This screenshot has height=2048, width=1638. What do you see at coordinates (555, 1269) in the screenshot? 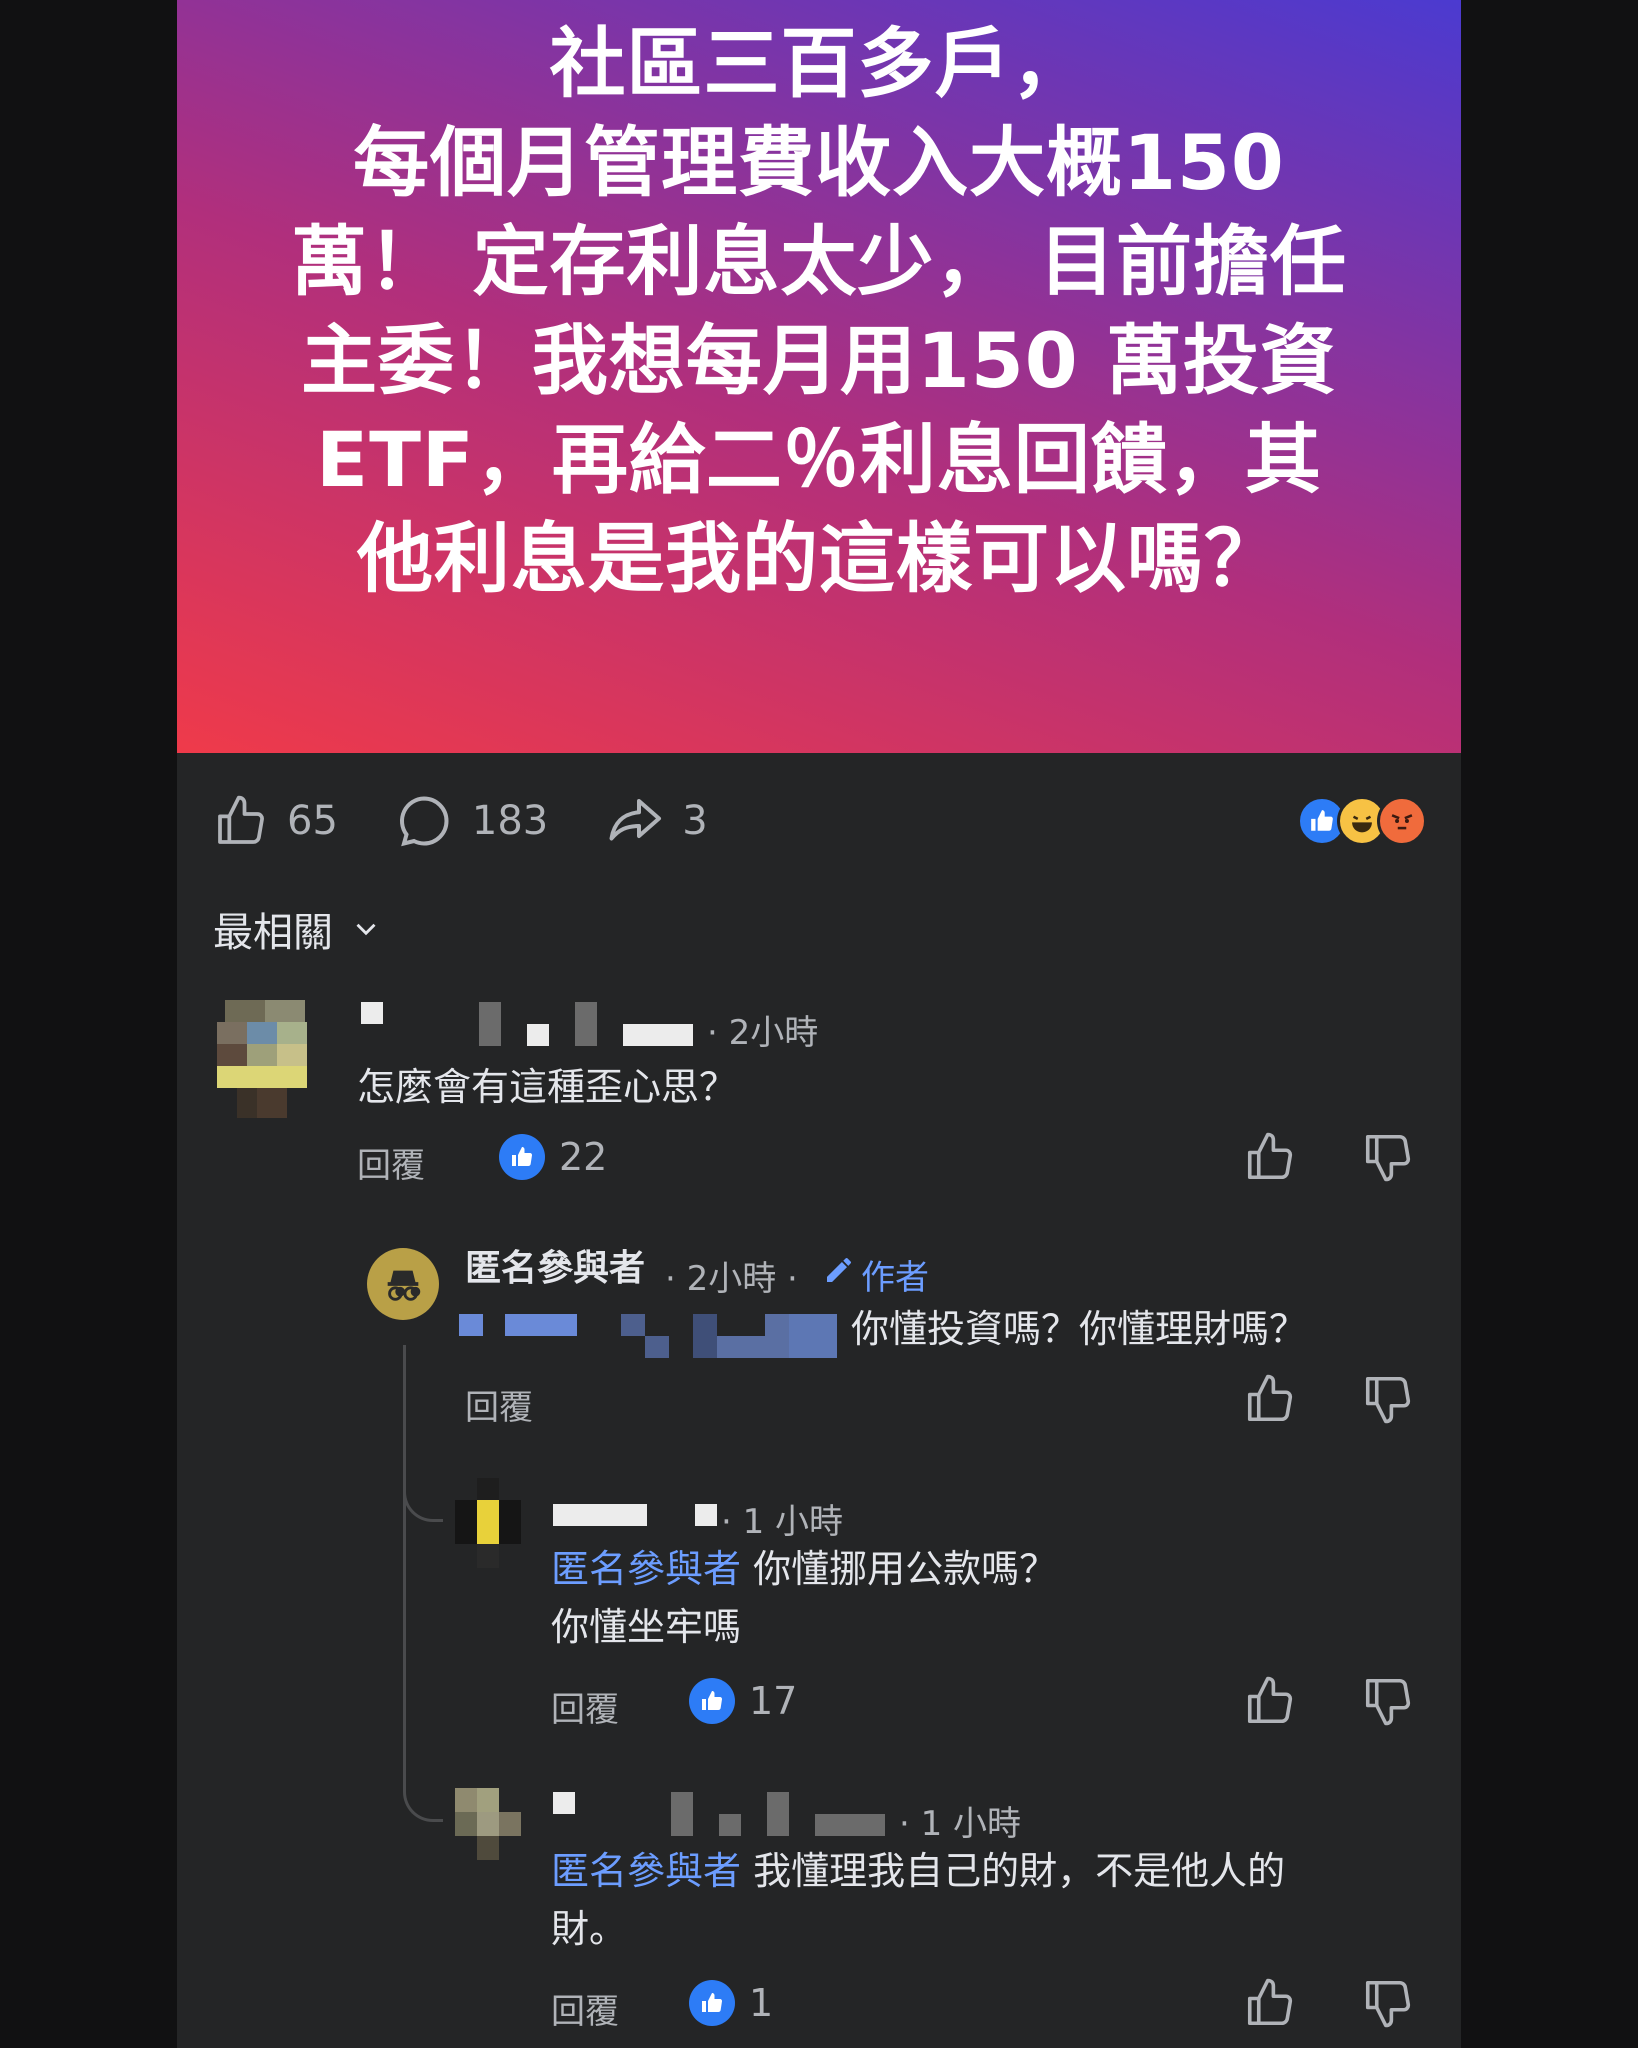
I see `comment-author: 匿名參與者` at bounding box center [555, 1269].